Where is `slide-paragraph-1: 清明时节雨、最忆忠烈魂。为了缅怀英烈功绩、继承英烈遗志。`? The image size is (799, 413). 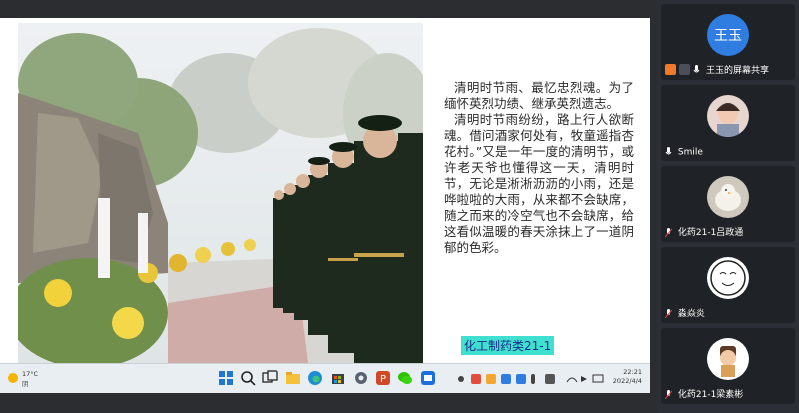
slide-paragraph-1: 清明时节雨、最忆忠烈魂。为了缅怀英烈功绩、继承英烈遗志。 is located at coordinates (539, 95).